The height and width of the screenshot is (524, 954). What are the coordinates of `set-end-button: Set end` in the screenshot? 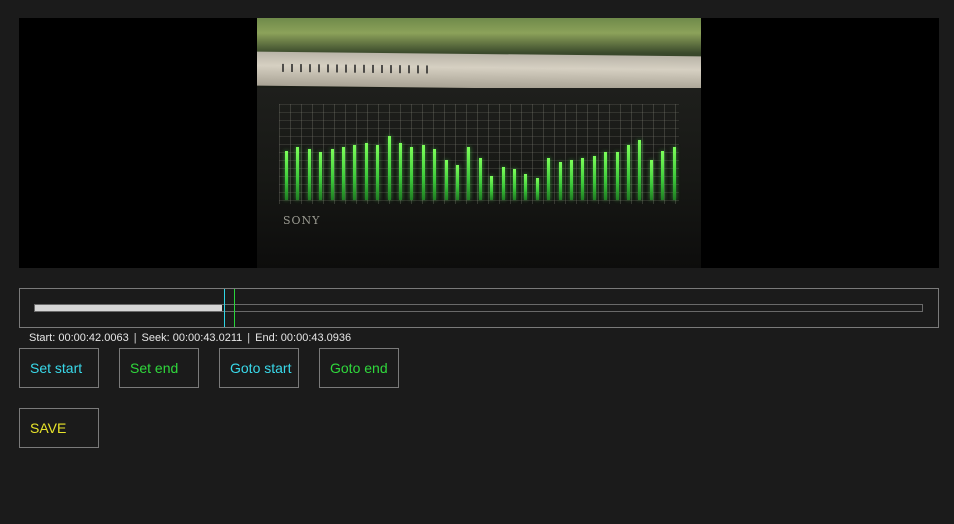 It's located at (159, 368).